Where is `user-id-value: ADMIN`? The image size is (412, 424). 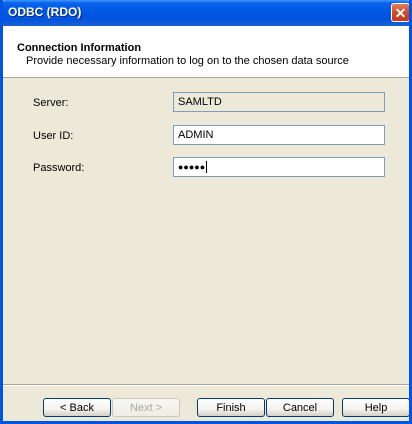
user-id-value: ADMIN is located at coordinates (196, 135).